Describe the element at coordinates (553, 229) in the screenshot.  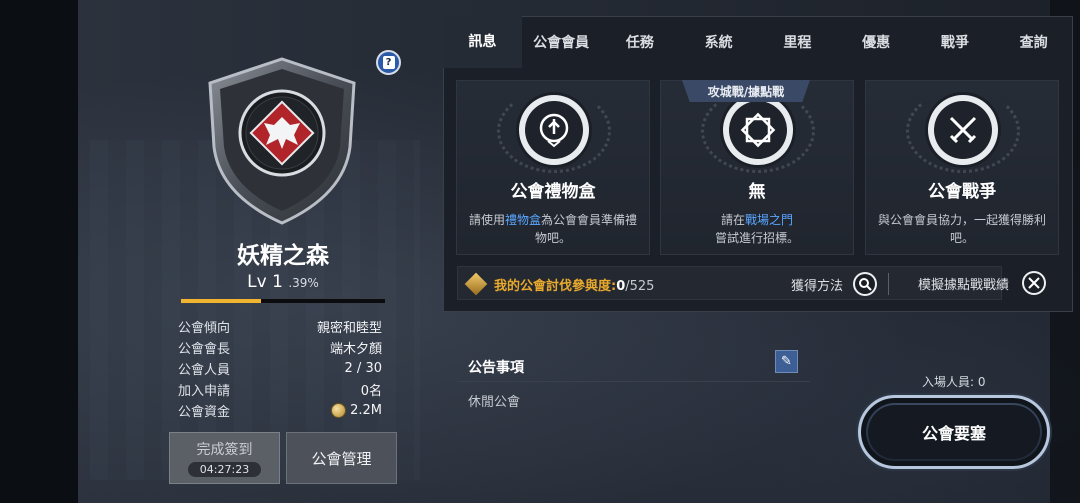
I see `gift-box-desc: 請使用禮物盒為公會會員準備禮物吧。` at that location.